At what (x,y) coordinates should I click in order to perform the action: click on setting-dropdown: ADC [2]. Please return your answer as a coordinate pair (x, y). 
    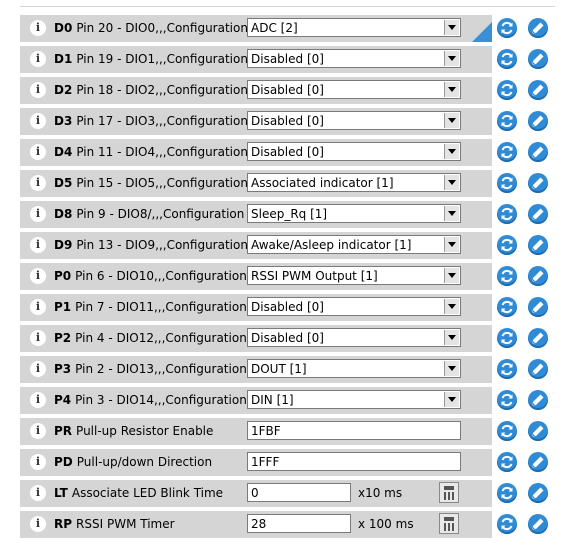
    Looking at the image, I should click on (354, 27).